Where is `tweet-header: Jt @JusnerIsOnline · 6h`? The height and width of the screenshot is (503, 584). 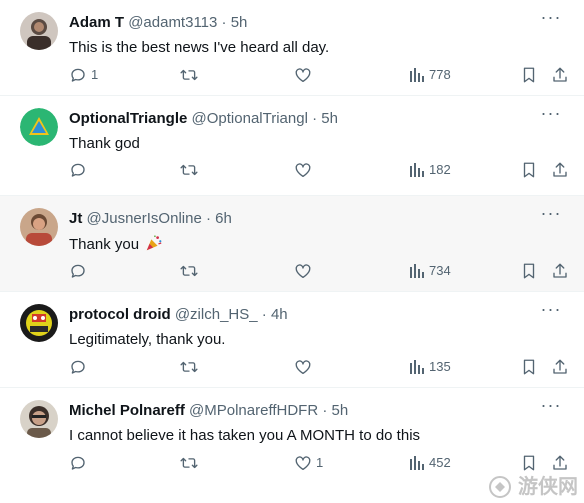 tweet-header: Jt @JusnerIsOnline · 6h is located at coordinates (150, 219).